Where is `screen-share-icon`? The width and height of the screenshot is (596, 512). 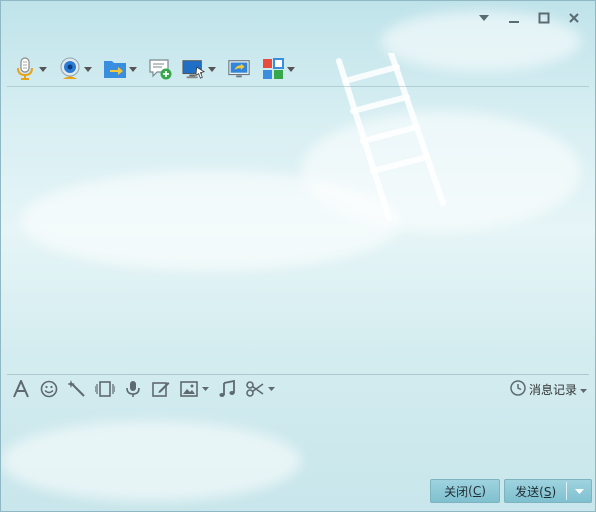 screen-share-icon is located at coordinates (239, 69).